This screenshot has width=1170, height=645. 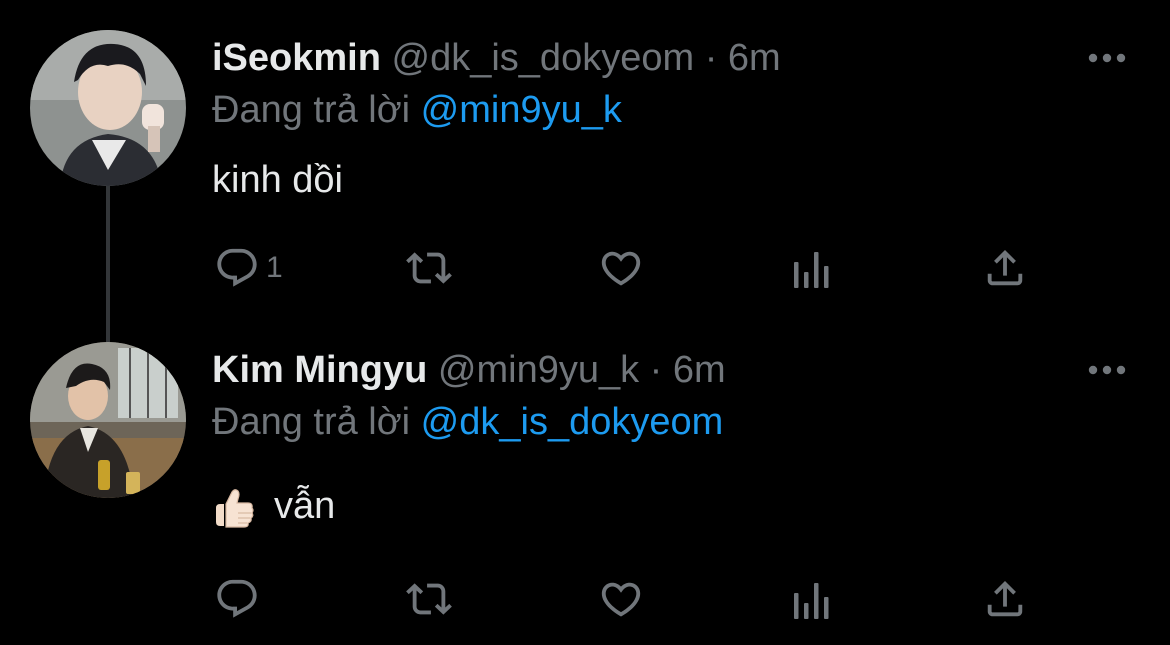 I want to click on reply-button: 1, so click(x=248, y=268).